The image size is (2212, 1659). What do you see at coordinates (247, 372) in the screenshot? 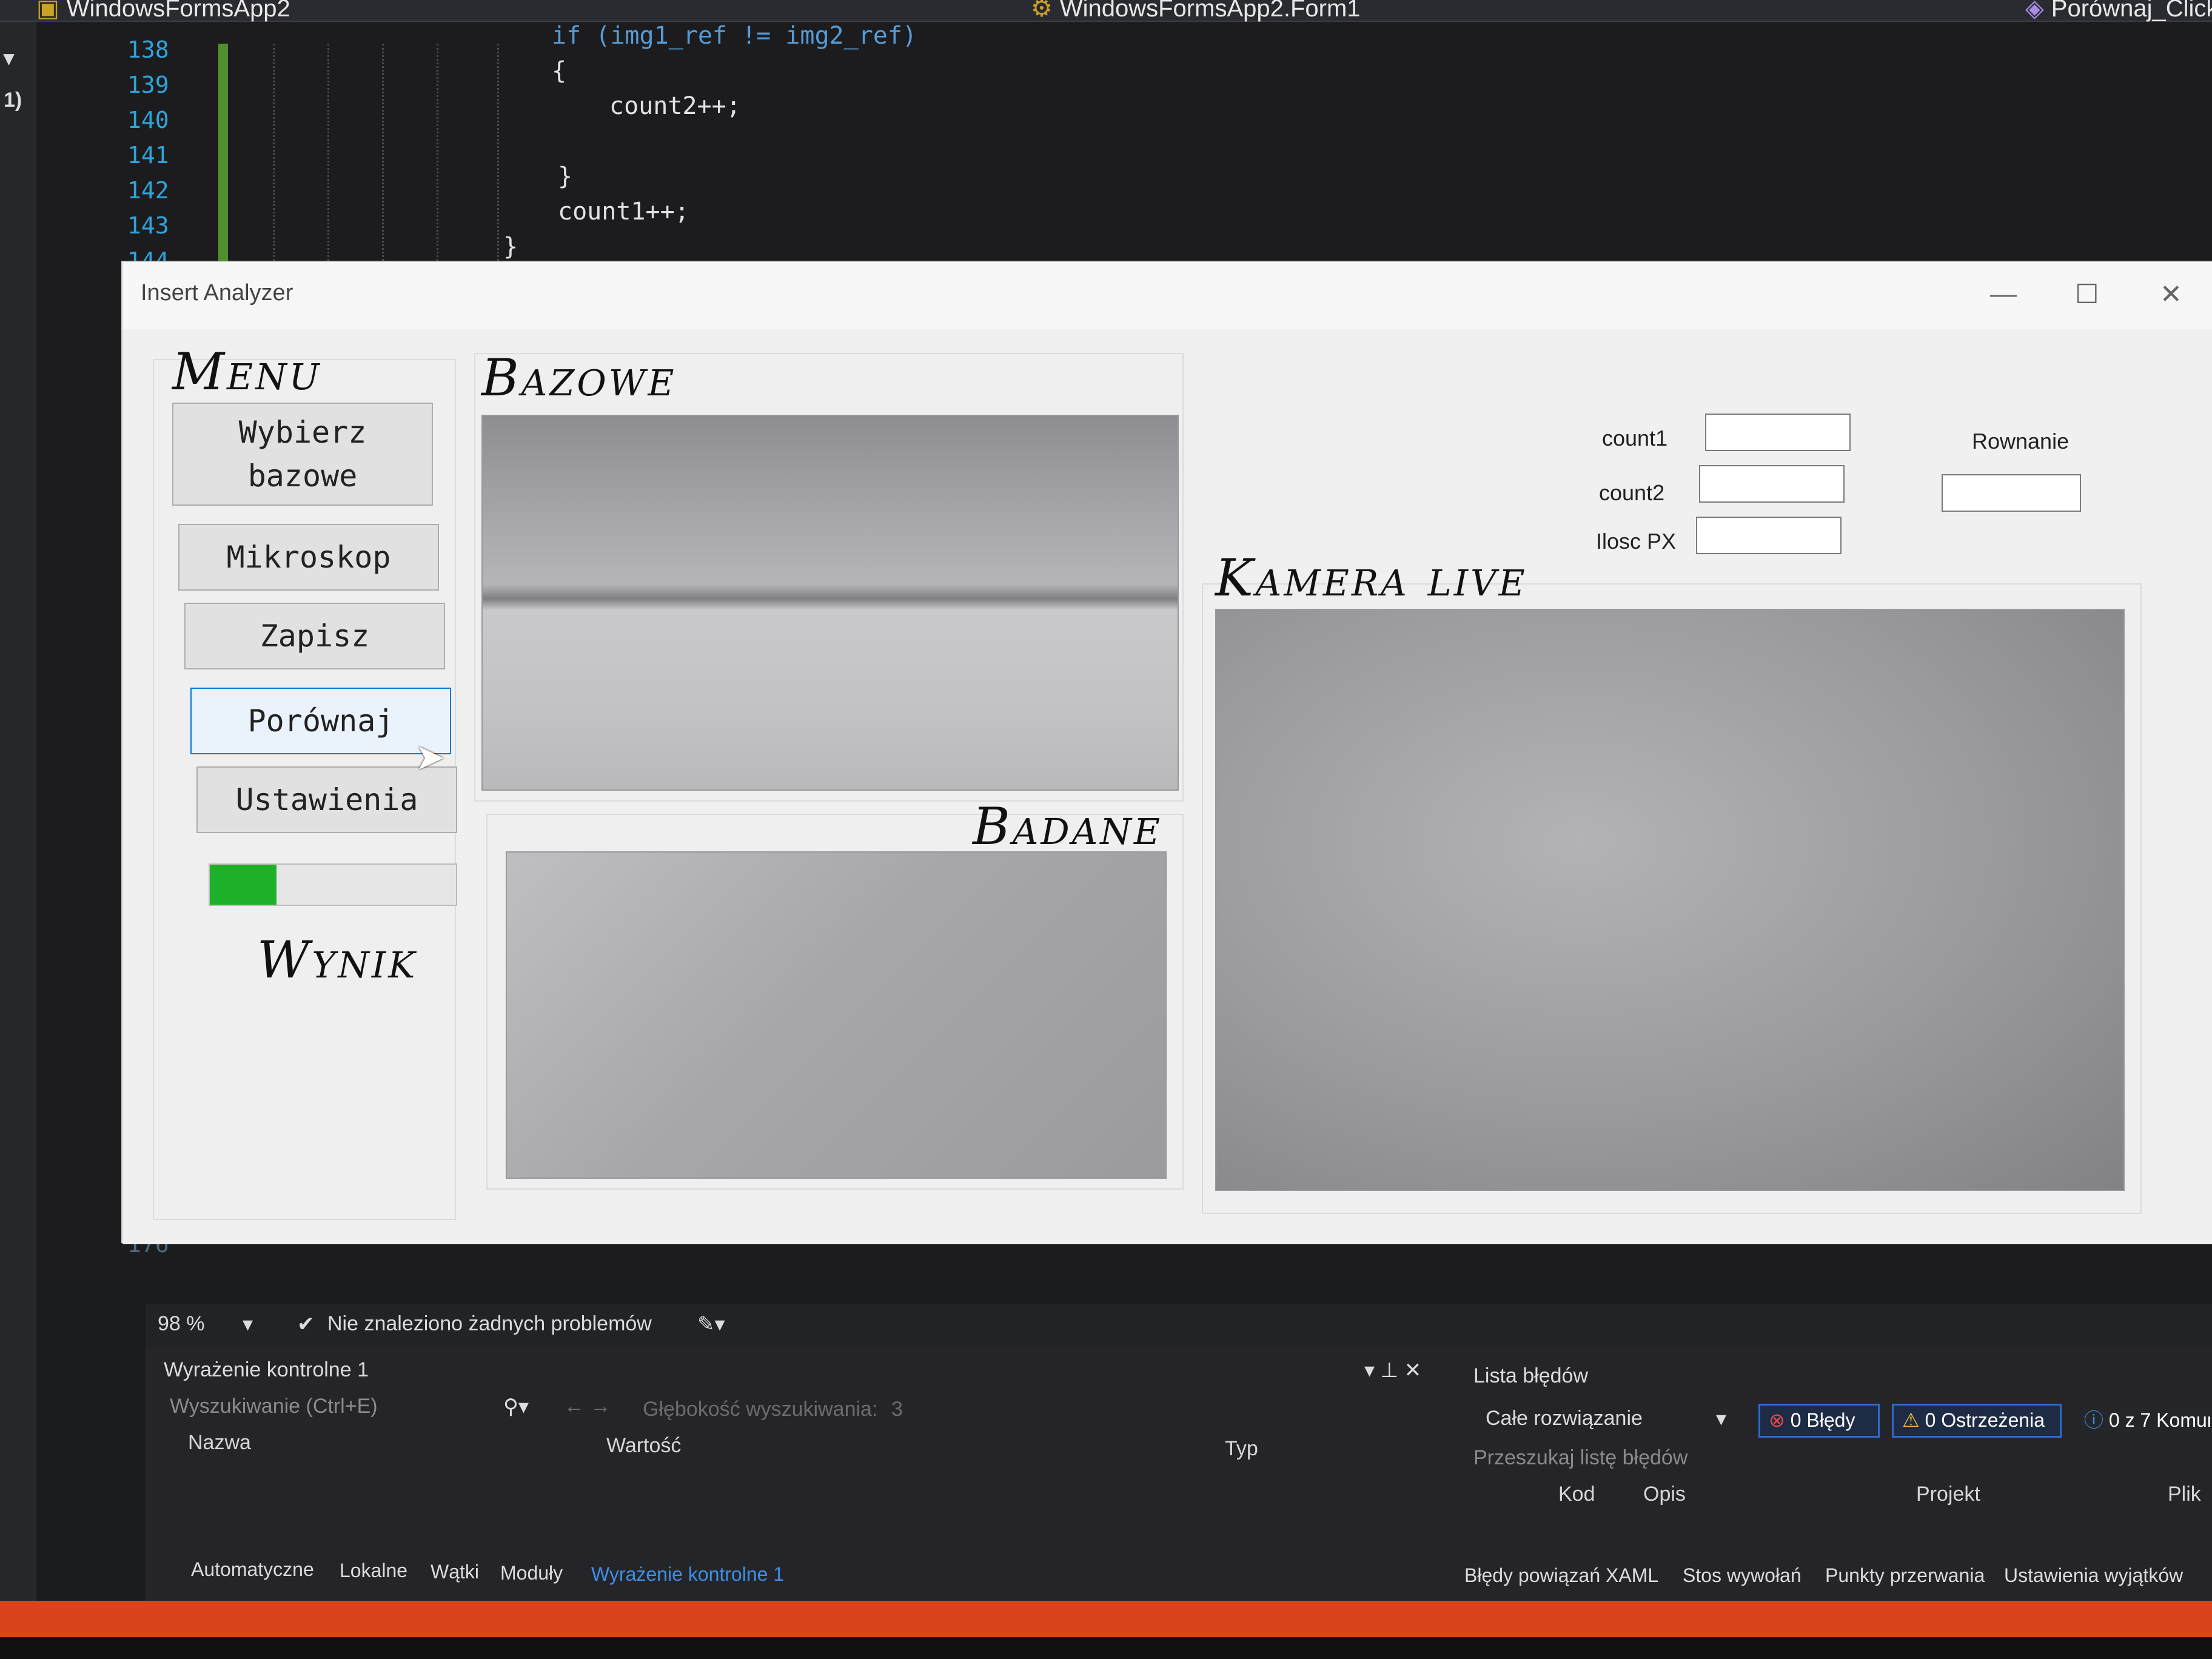
I see `menu-title: Menu` at bounding box center [247, 372].